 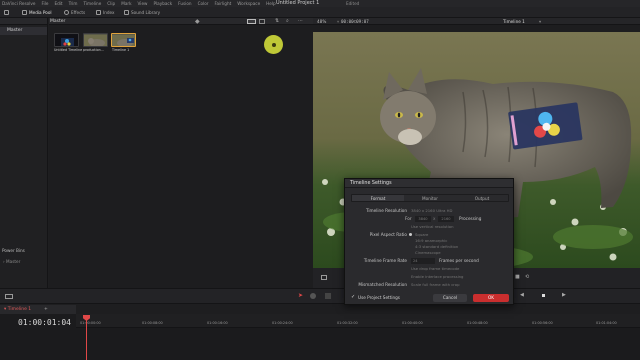 I want to click on mouse-cursor-highlight, so click(x=273, y=44).